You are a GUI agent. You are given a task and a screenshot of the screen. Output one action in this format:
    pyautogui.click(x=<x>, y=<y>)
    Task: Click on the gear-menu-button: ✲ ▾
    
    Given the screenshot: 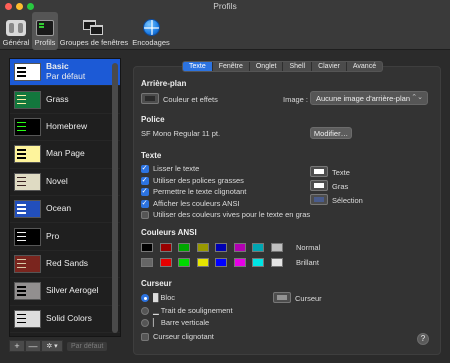 What is the action you would take?
    pyautogui.click(x=52, y=346)
    